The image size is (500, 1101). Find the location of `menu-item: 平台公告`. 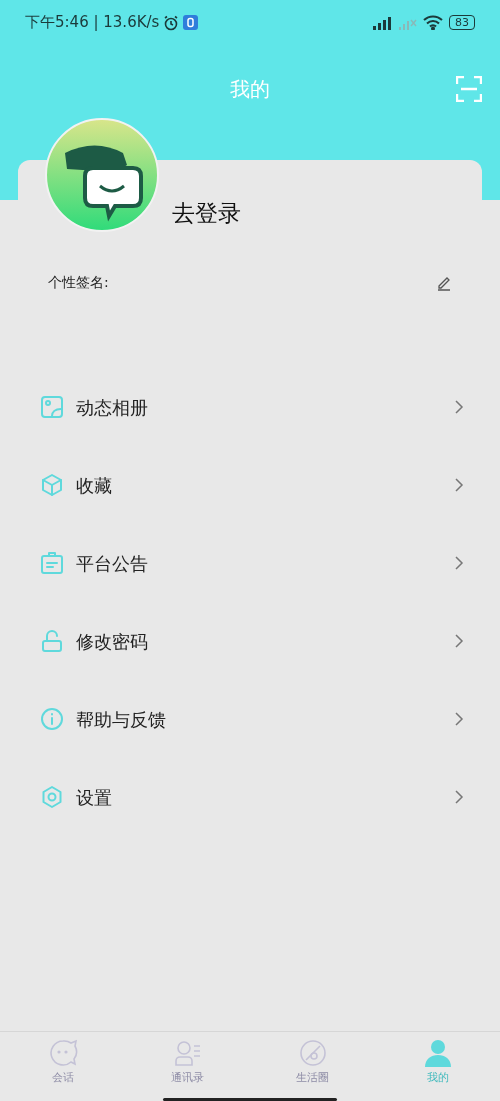

menu-item: 平台公告 is located at coordinates (250, 563).